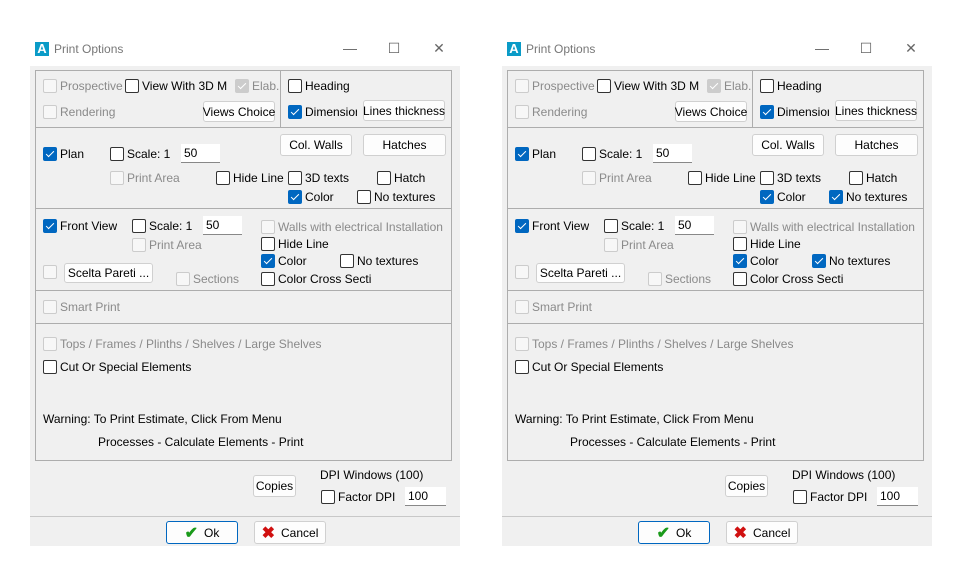 This screenshot has height=584, width=972. What do you see at coordinates (897, 496) in the screenshot?
I see `dpi-value-input: 100` at bounding box center [897, 496].